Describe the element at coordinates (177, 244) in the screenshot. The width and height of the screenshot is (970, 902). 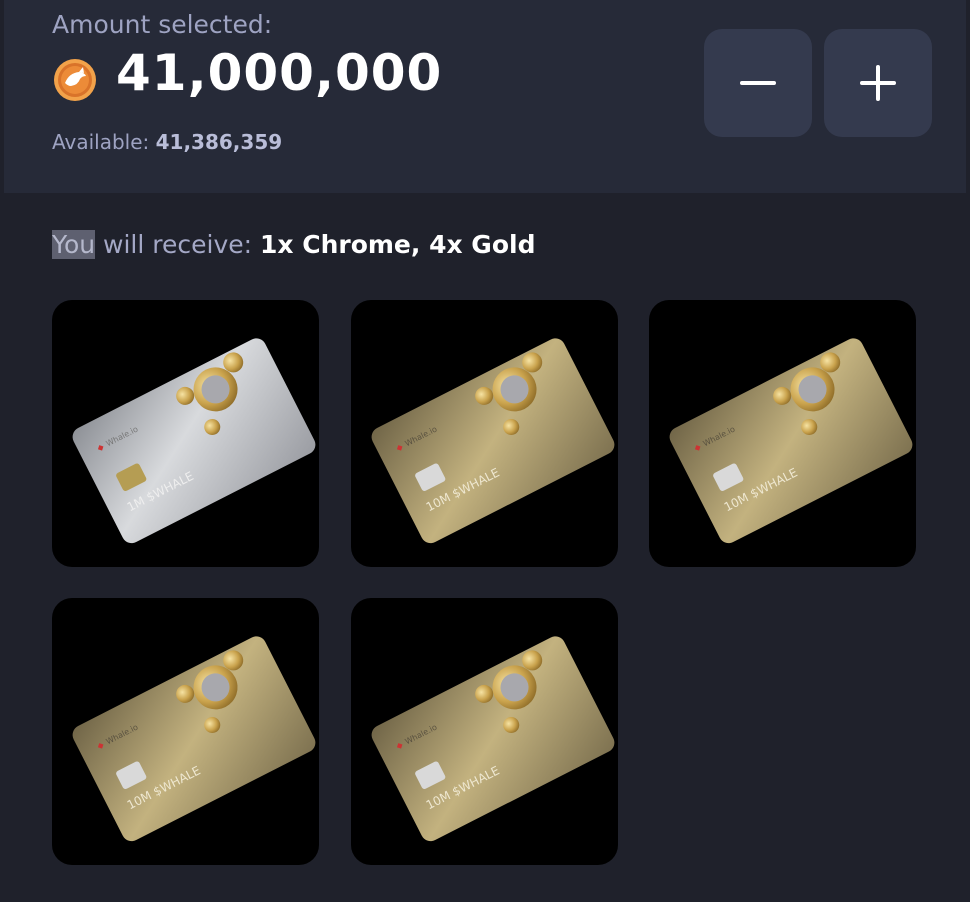
I see `receive-prefix: will receive:` at that location.